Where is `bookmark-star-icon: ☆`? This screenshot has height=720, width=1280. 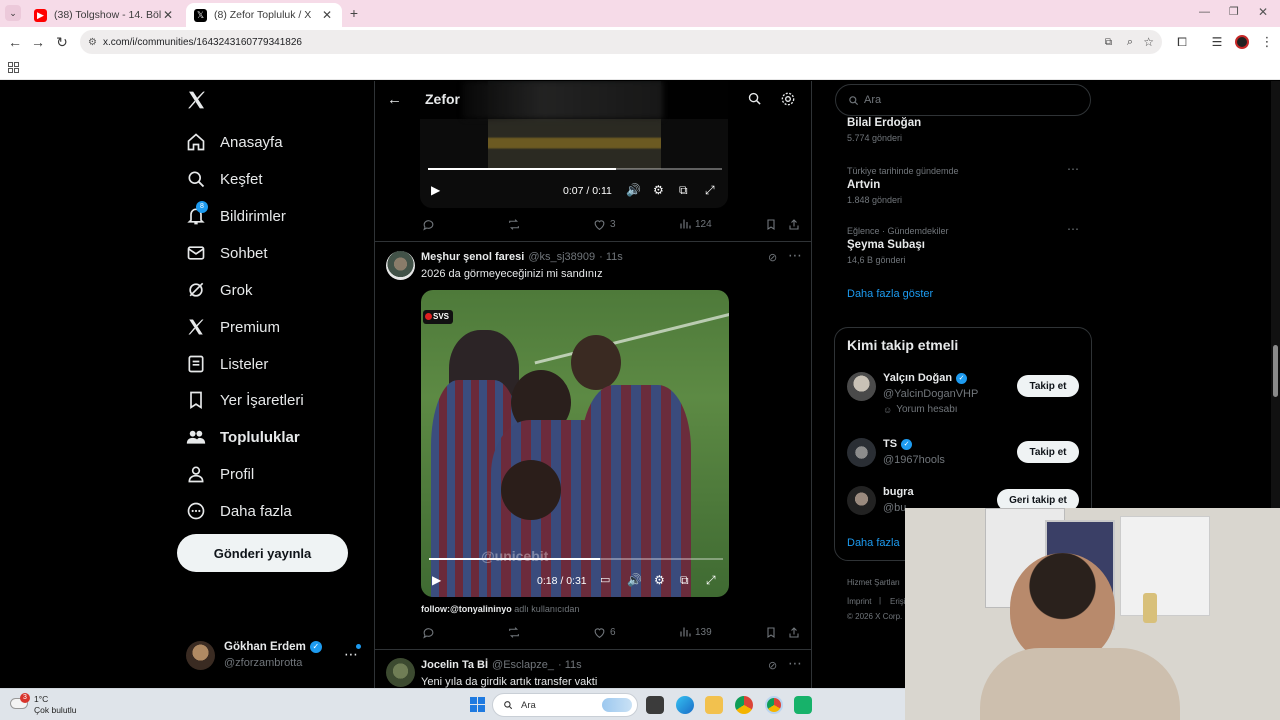 bookmark-star-icon: ☆ is located at coordinates (1148, 42).